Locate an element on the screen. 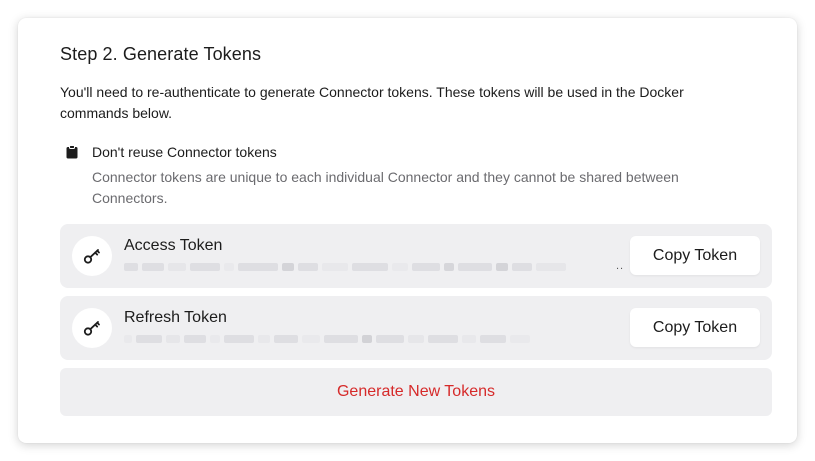 The width and height of the screenshot is (815, 461). access-token-key-badge is located at coordinates (92, 256).